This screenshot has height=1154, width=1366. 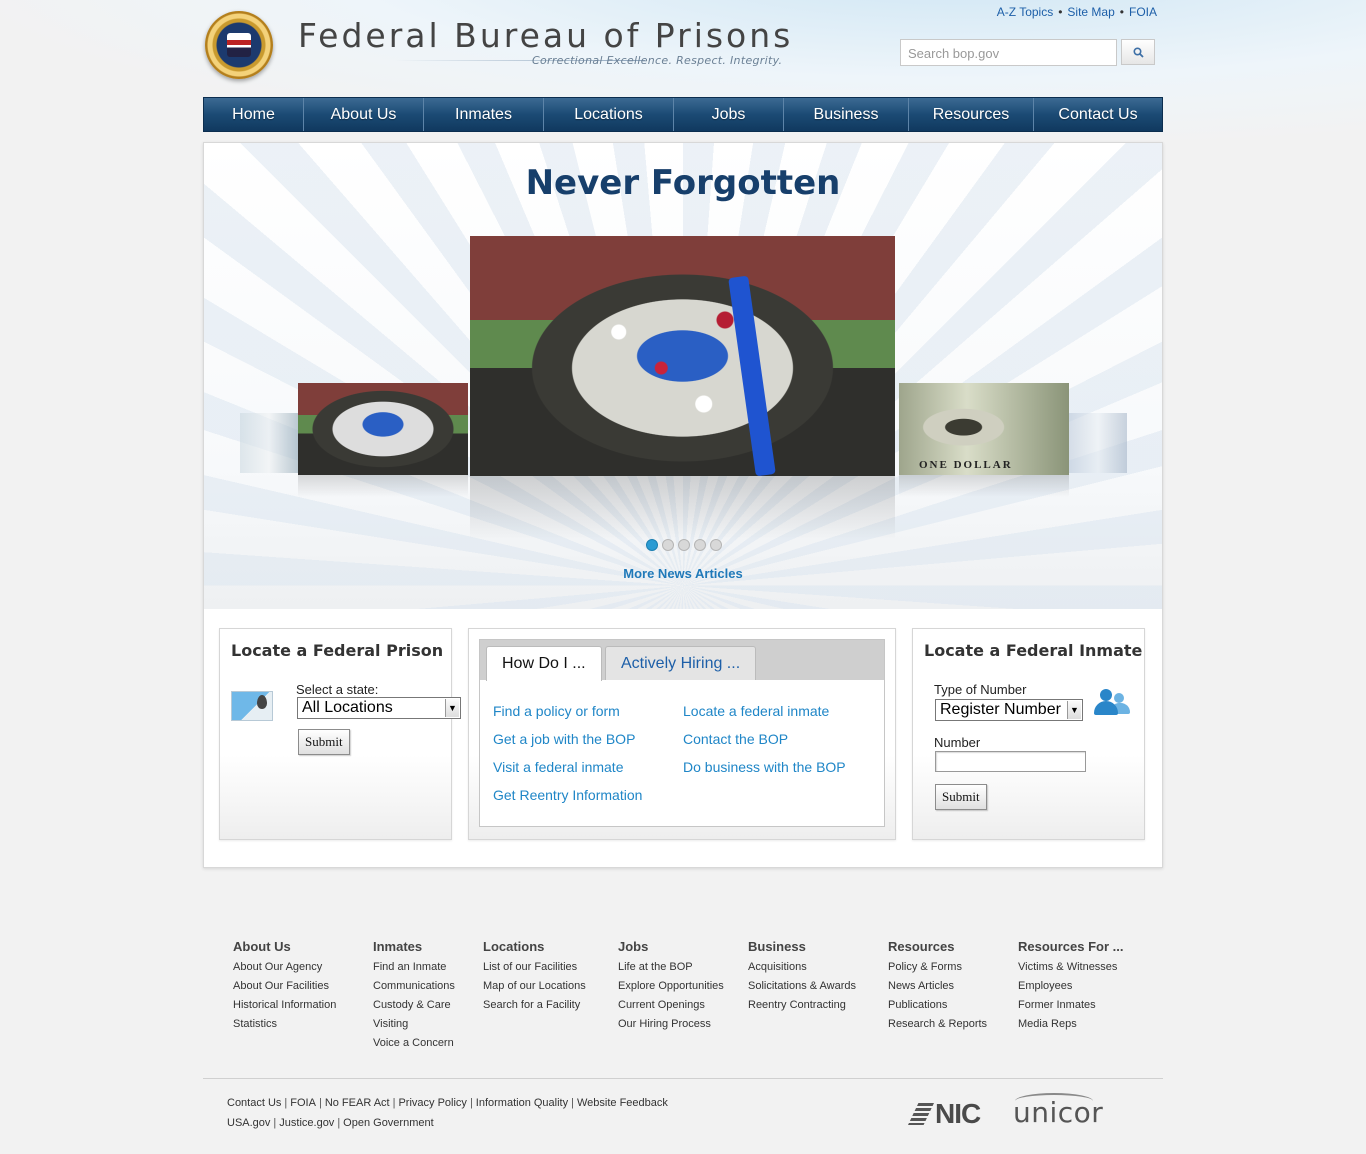 What do you see at coordinates (937, 967) in the screenshot?
I see `footer-link: Policy & Forms` at bounding box center [937, 967].